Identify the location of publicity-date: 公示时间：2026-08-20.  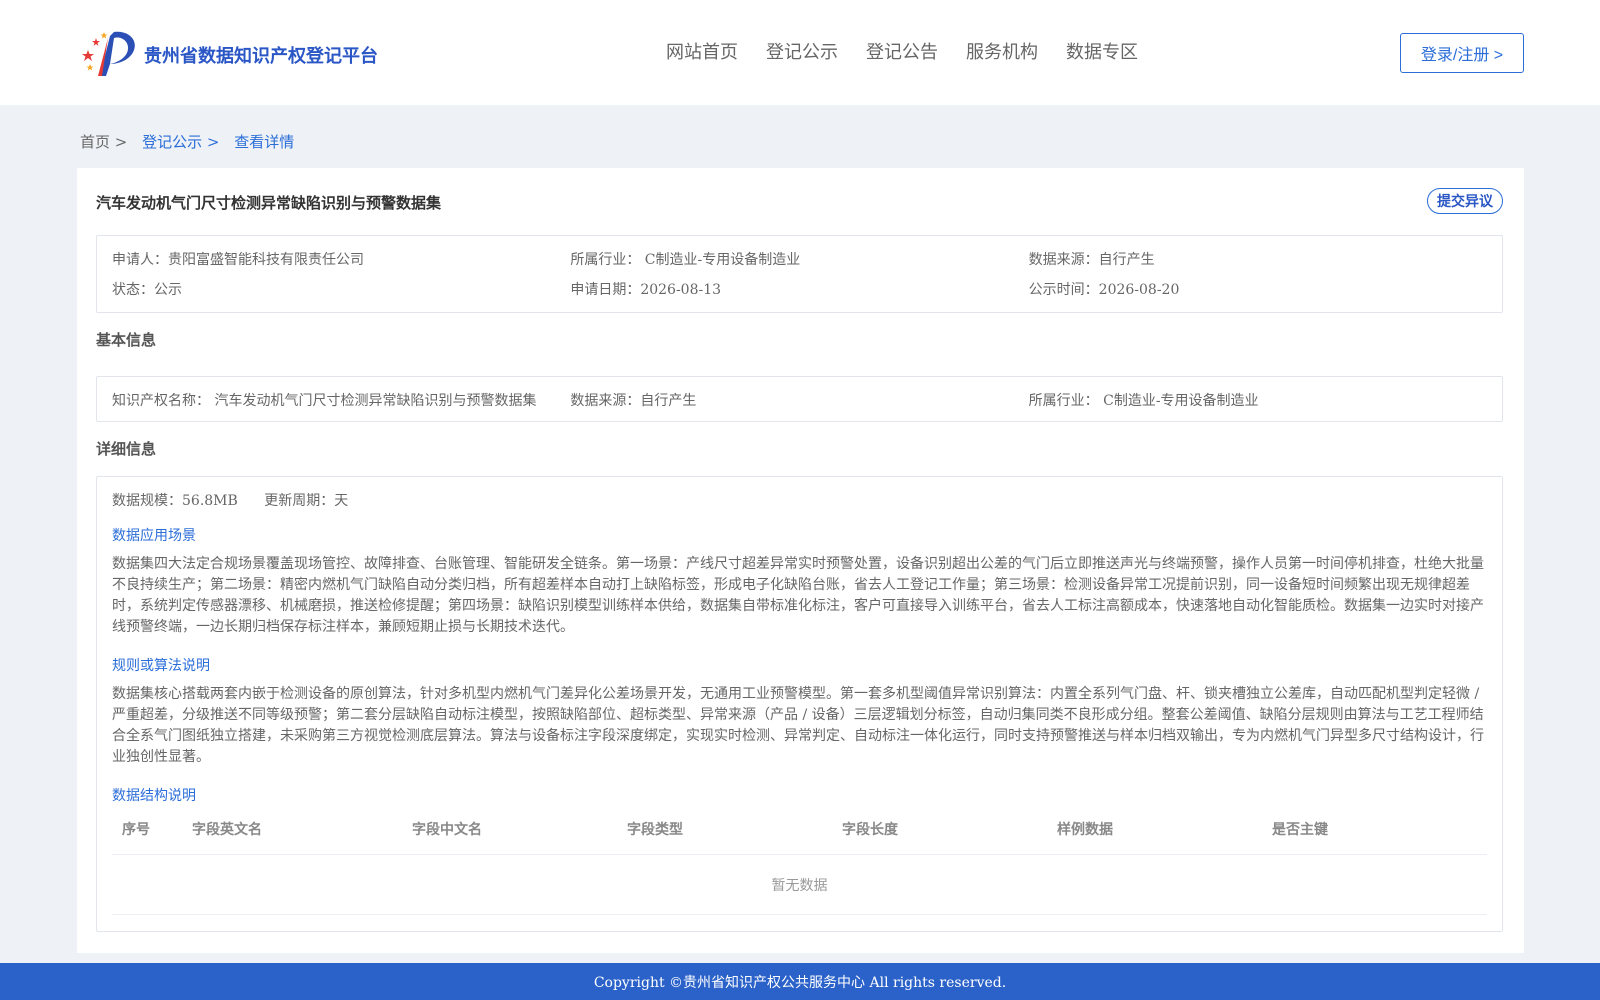
(1104, 290).